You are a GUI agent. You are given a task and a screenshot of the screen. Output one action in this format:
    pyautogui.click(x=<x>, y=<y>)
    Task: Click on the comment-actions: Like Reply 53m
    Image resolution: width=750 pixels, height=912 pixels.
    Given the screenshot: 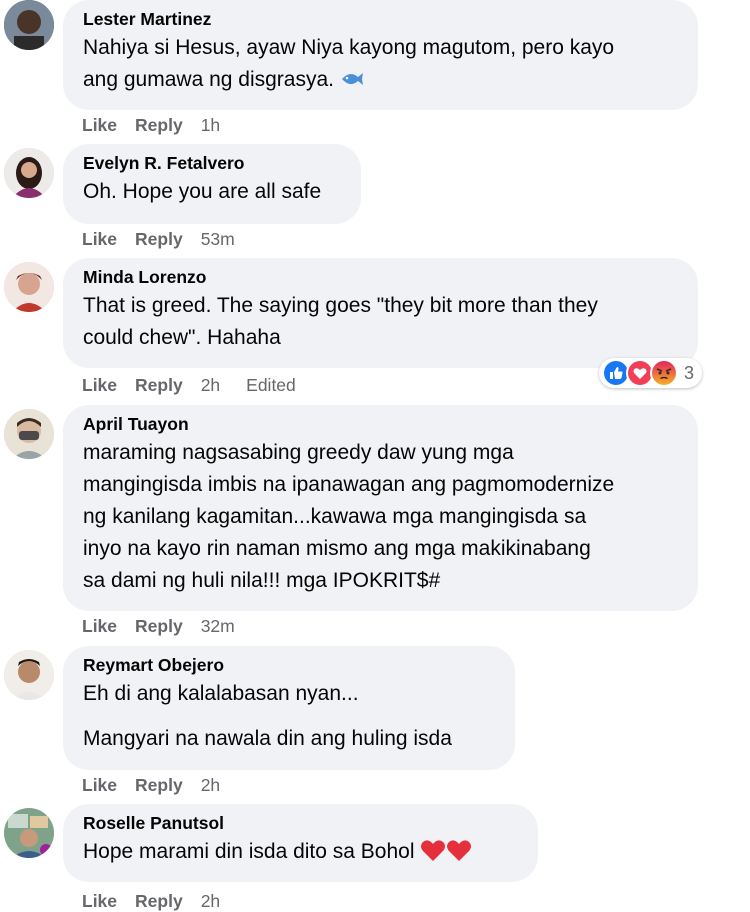 What is the action you would take?
    pyautogui.click(x=167, y=239)
    